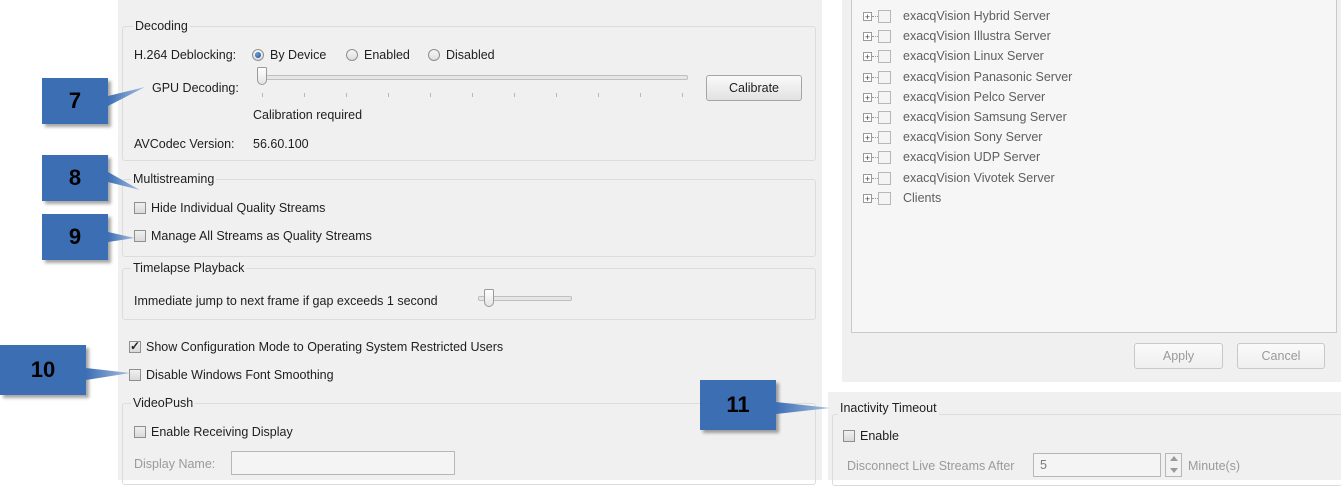 This screenshot has height=486, width=1341. I want to click on tree-item-label: exacqVision Panasonic Server, so click(988, 76).